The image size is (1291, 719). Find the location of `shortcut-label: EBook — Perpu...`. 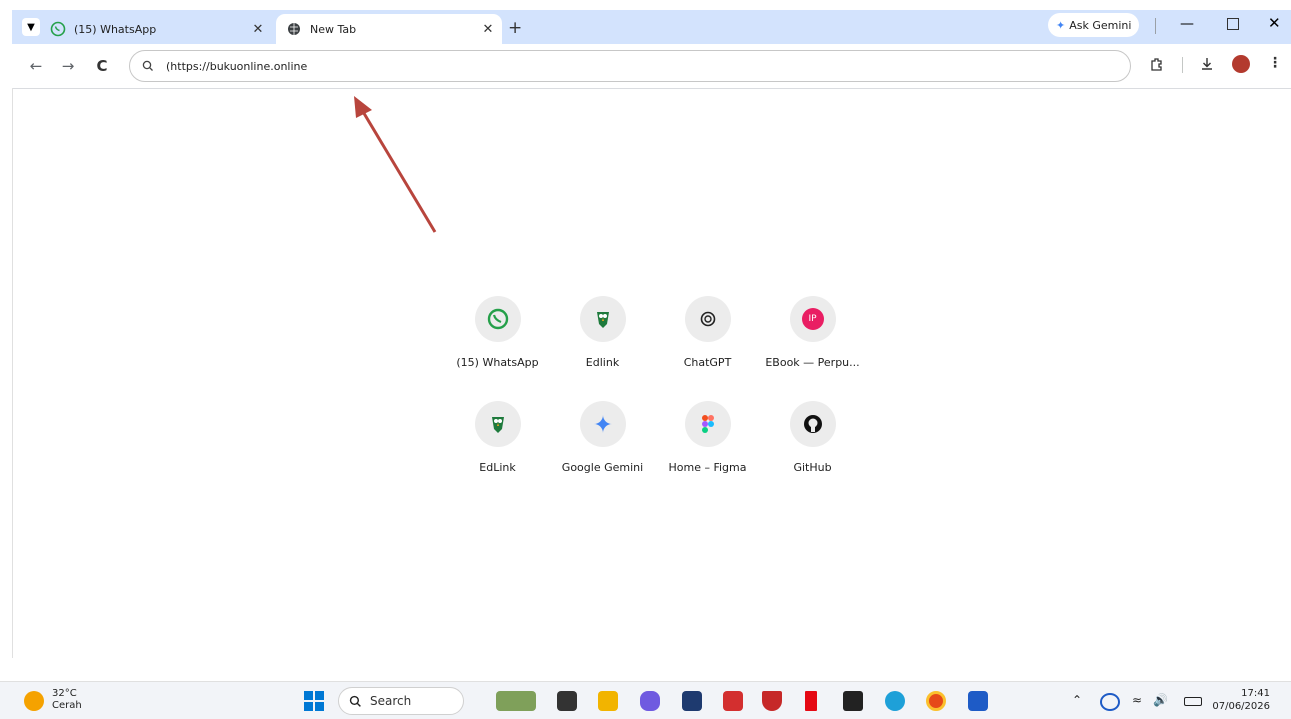

shortcut-label: EBook — Perpu... is located at coordinates (812, 362).